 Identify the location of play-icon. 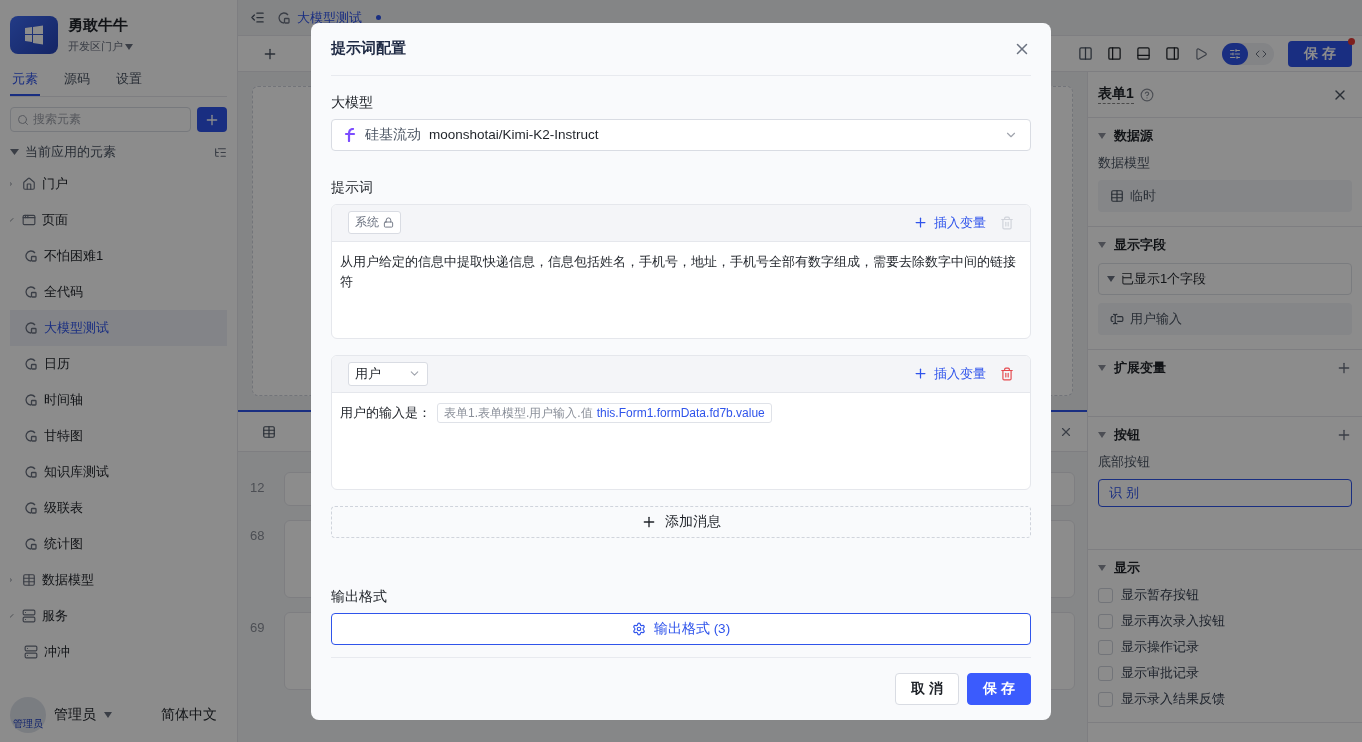
(1201, 53).